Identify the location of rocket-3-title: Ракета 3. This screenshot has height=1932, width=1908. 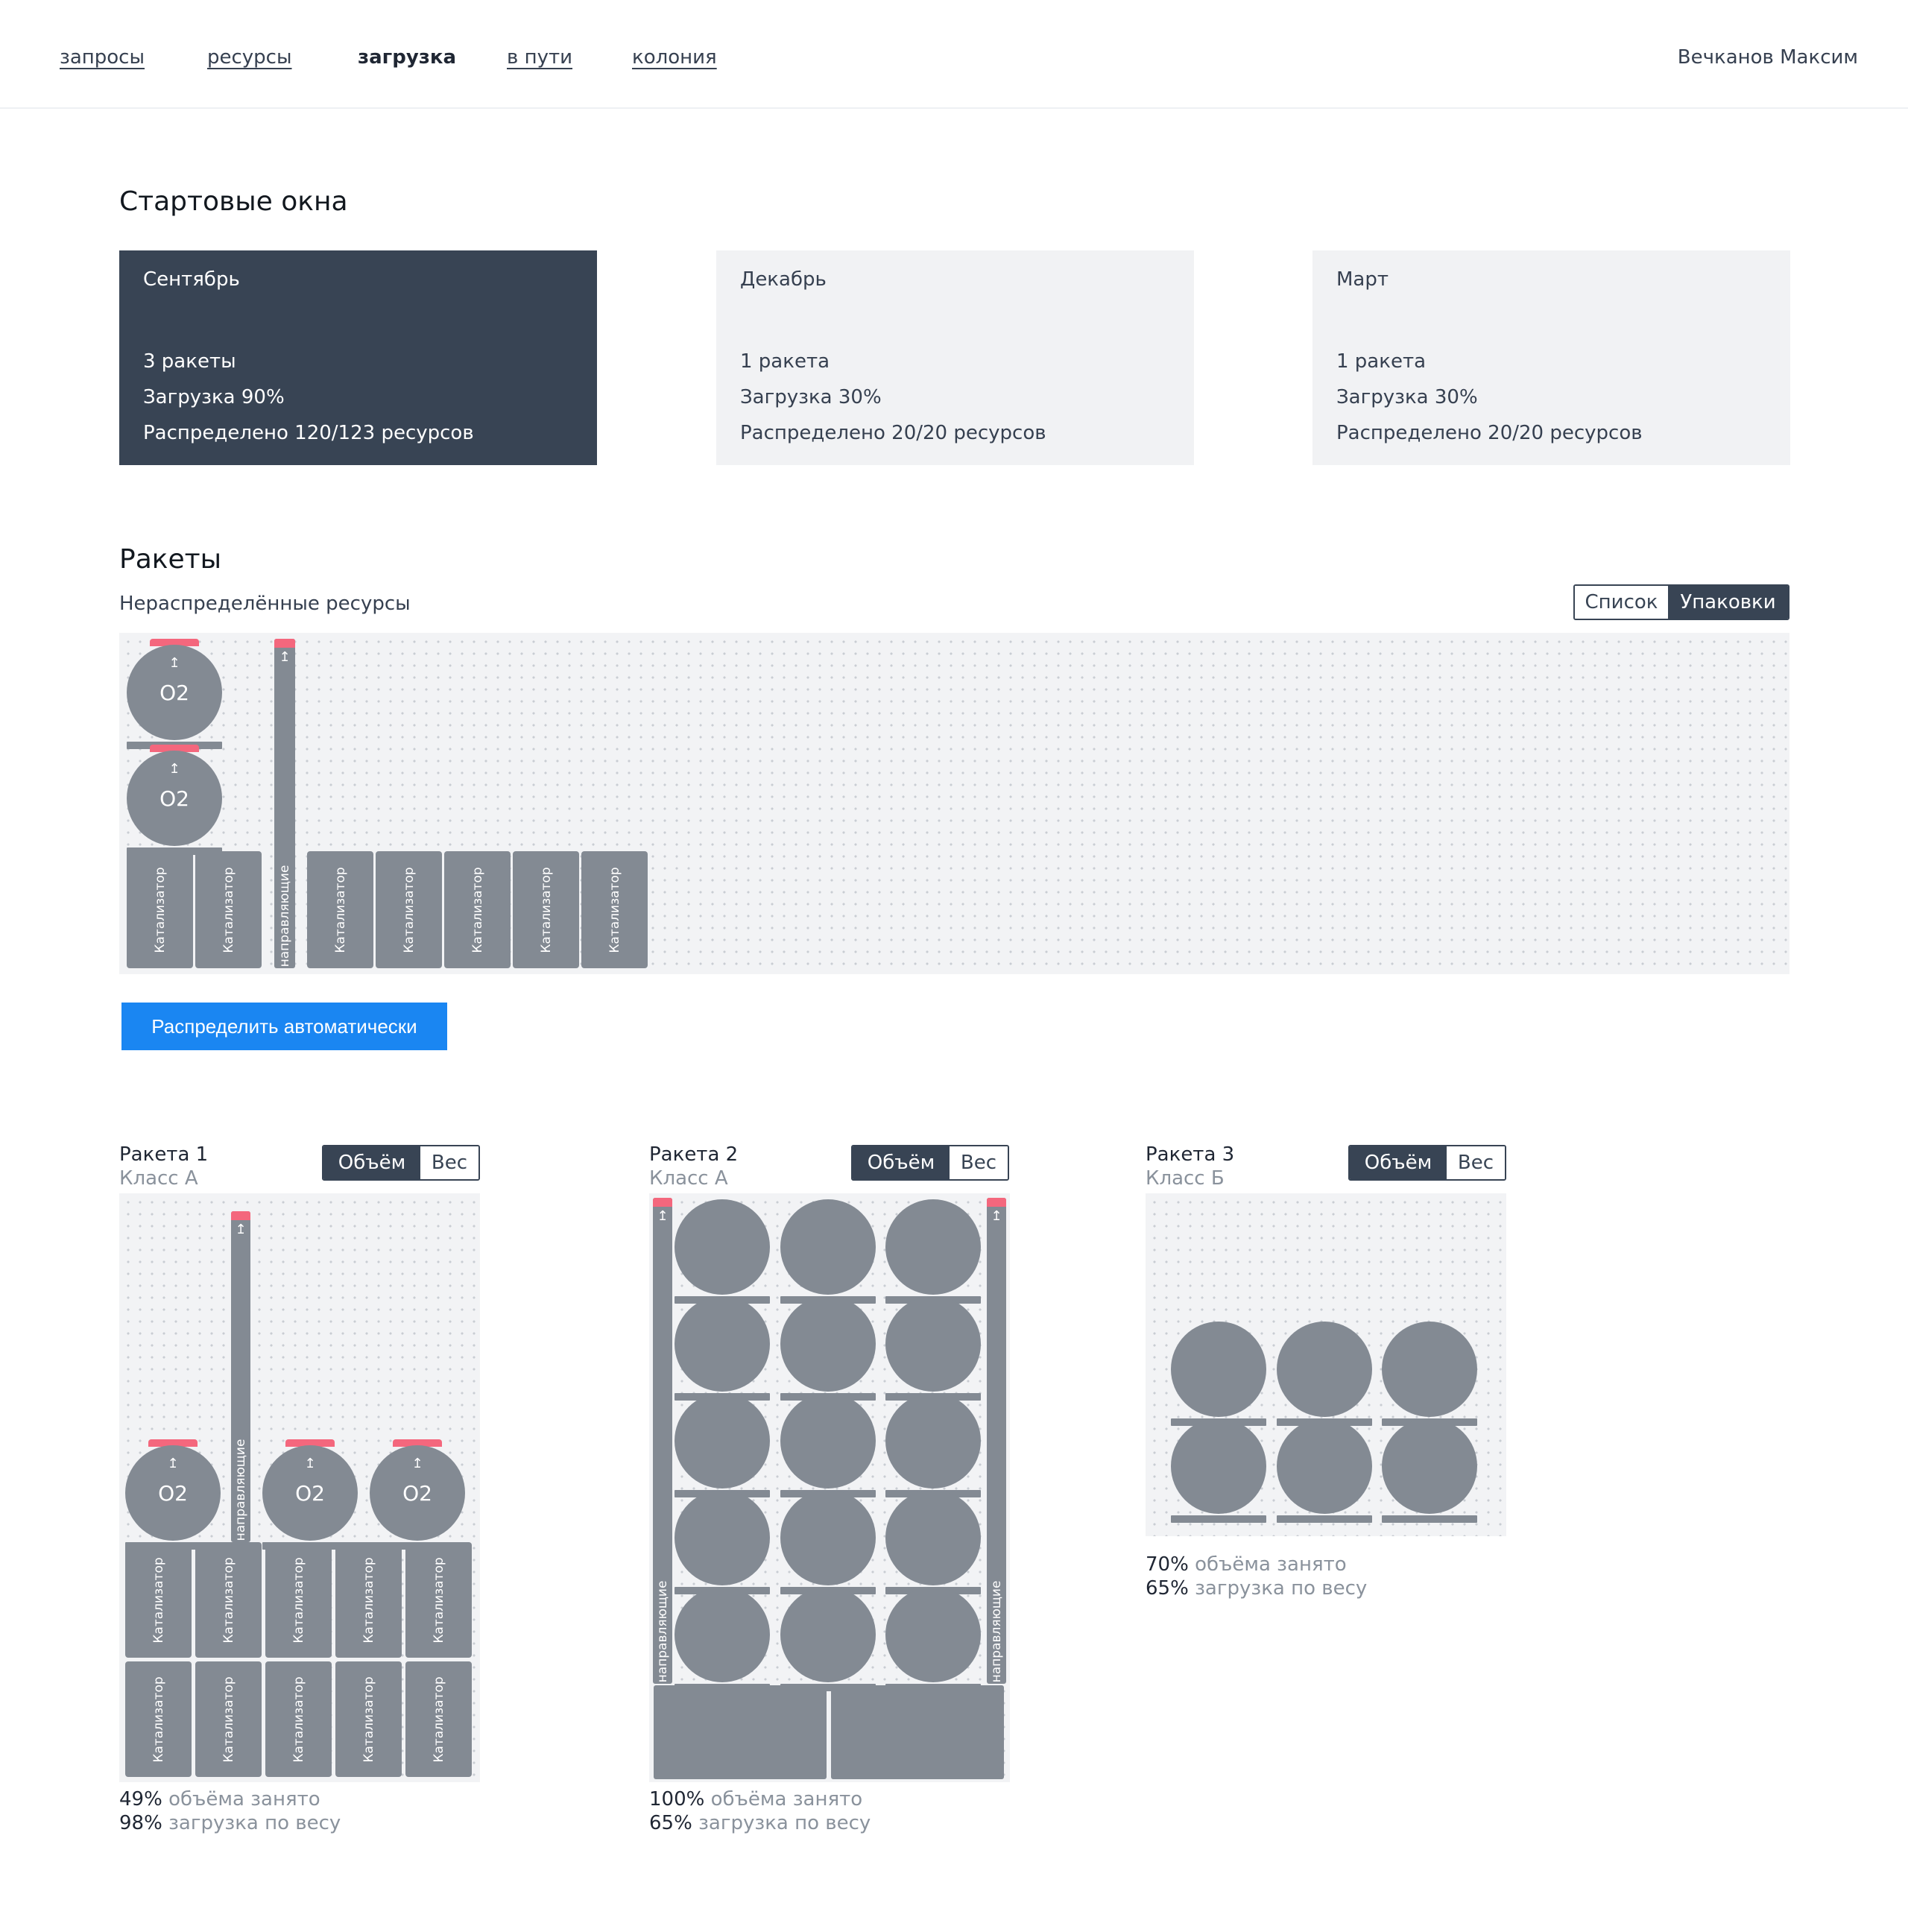
(1191, 1154).